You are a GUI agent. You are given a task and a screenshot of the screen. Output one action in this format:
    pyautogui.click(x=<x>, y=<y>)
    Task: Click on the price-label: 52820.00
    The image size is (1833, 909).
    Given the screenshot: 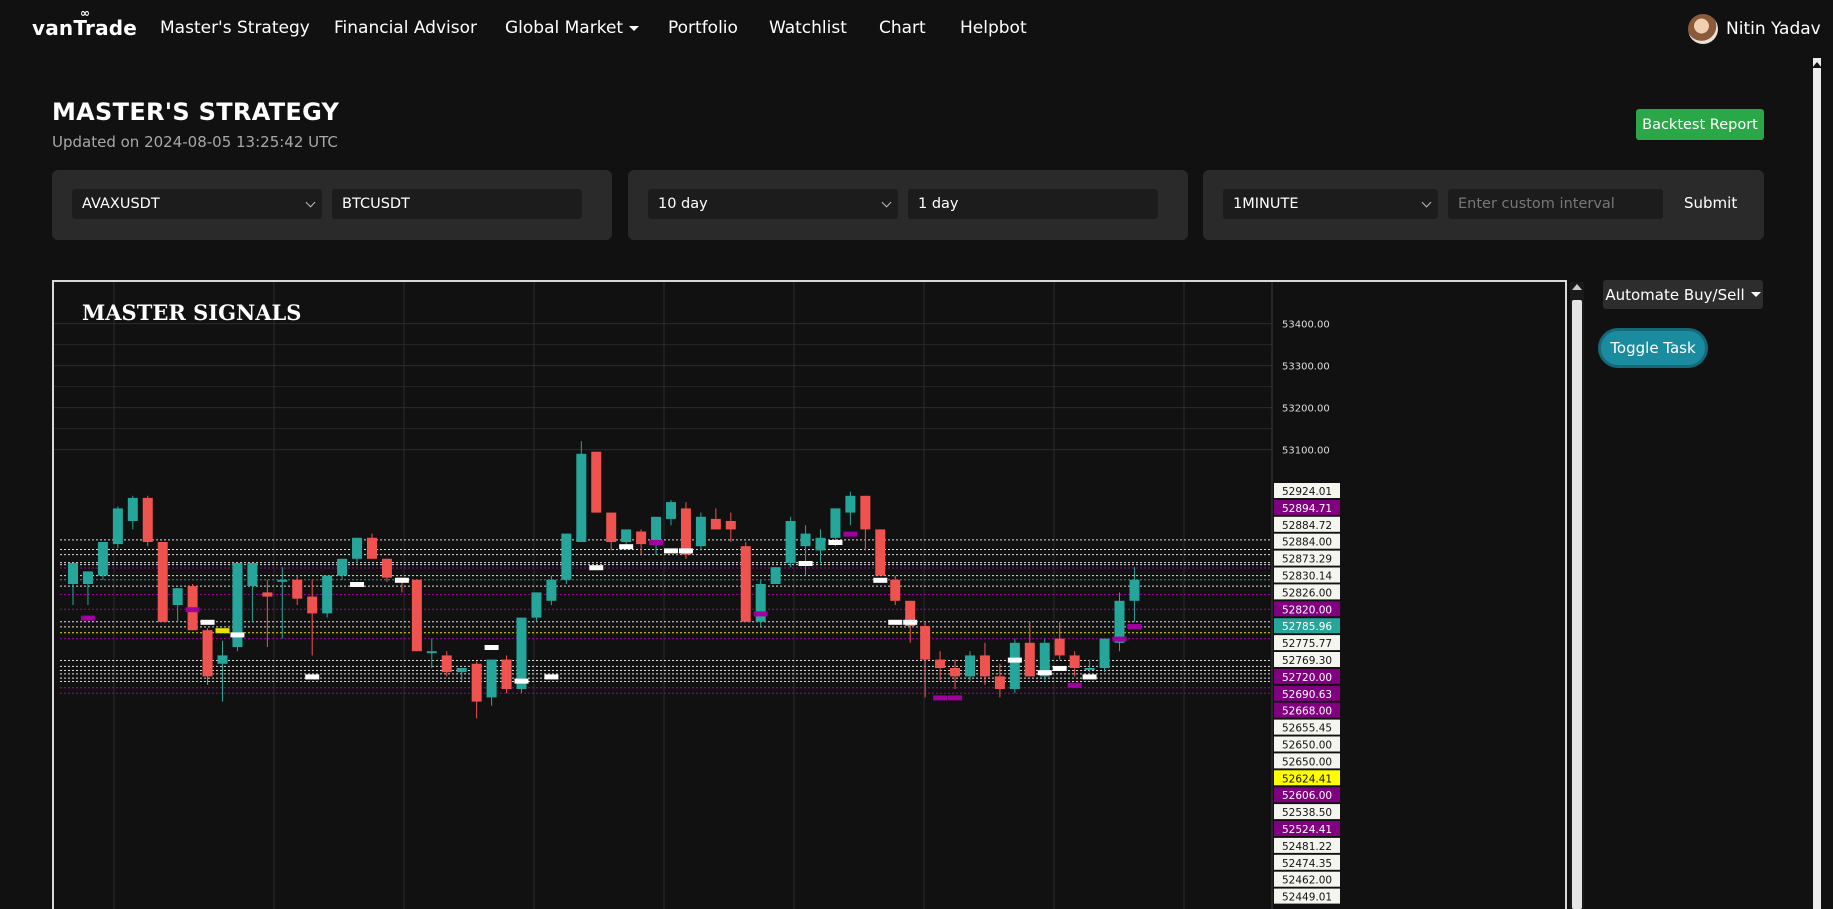 What is the action you would take?
    pyautogui.click(x=1307, y=610)
    